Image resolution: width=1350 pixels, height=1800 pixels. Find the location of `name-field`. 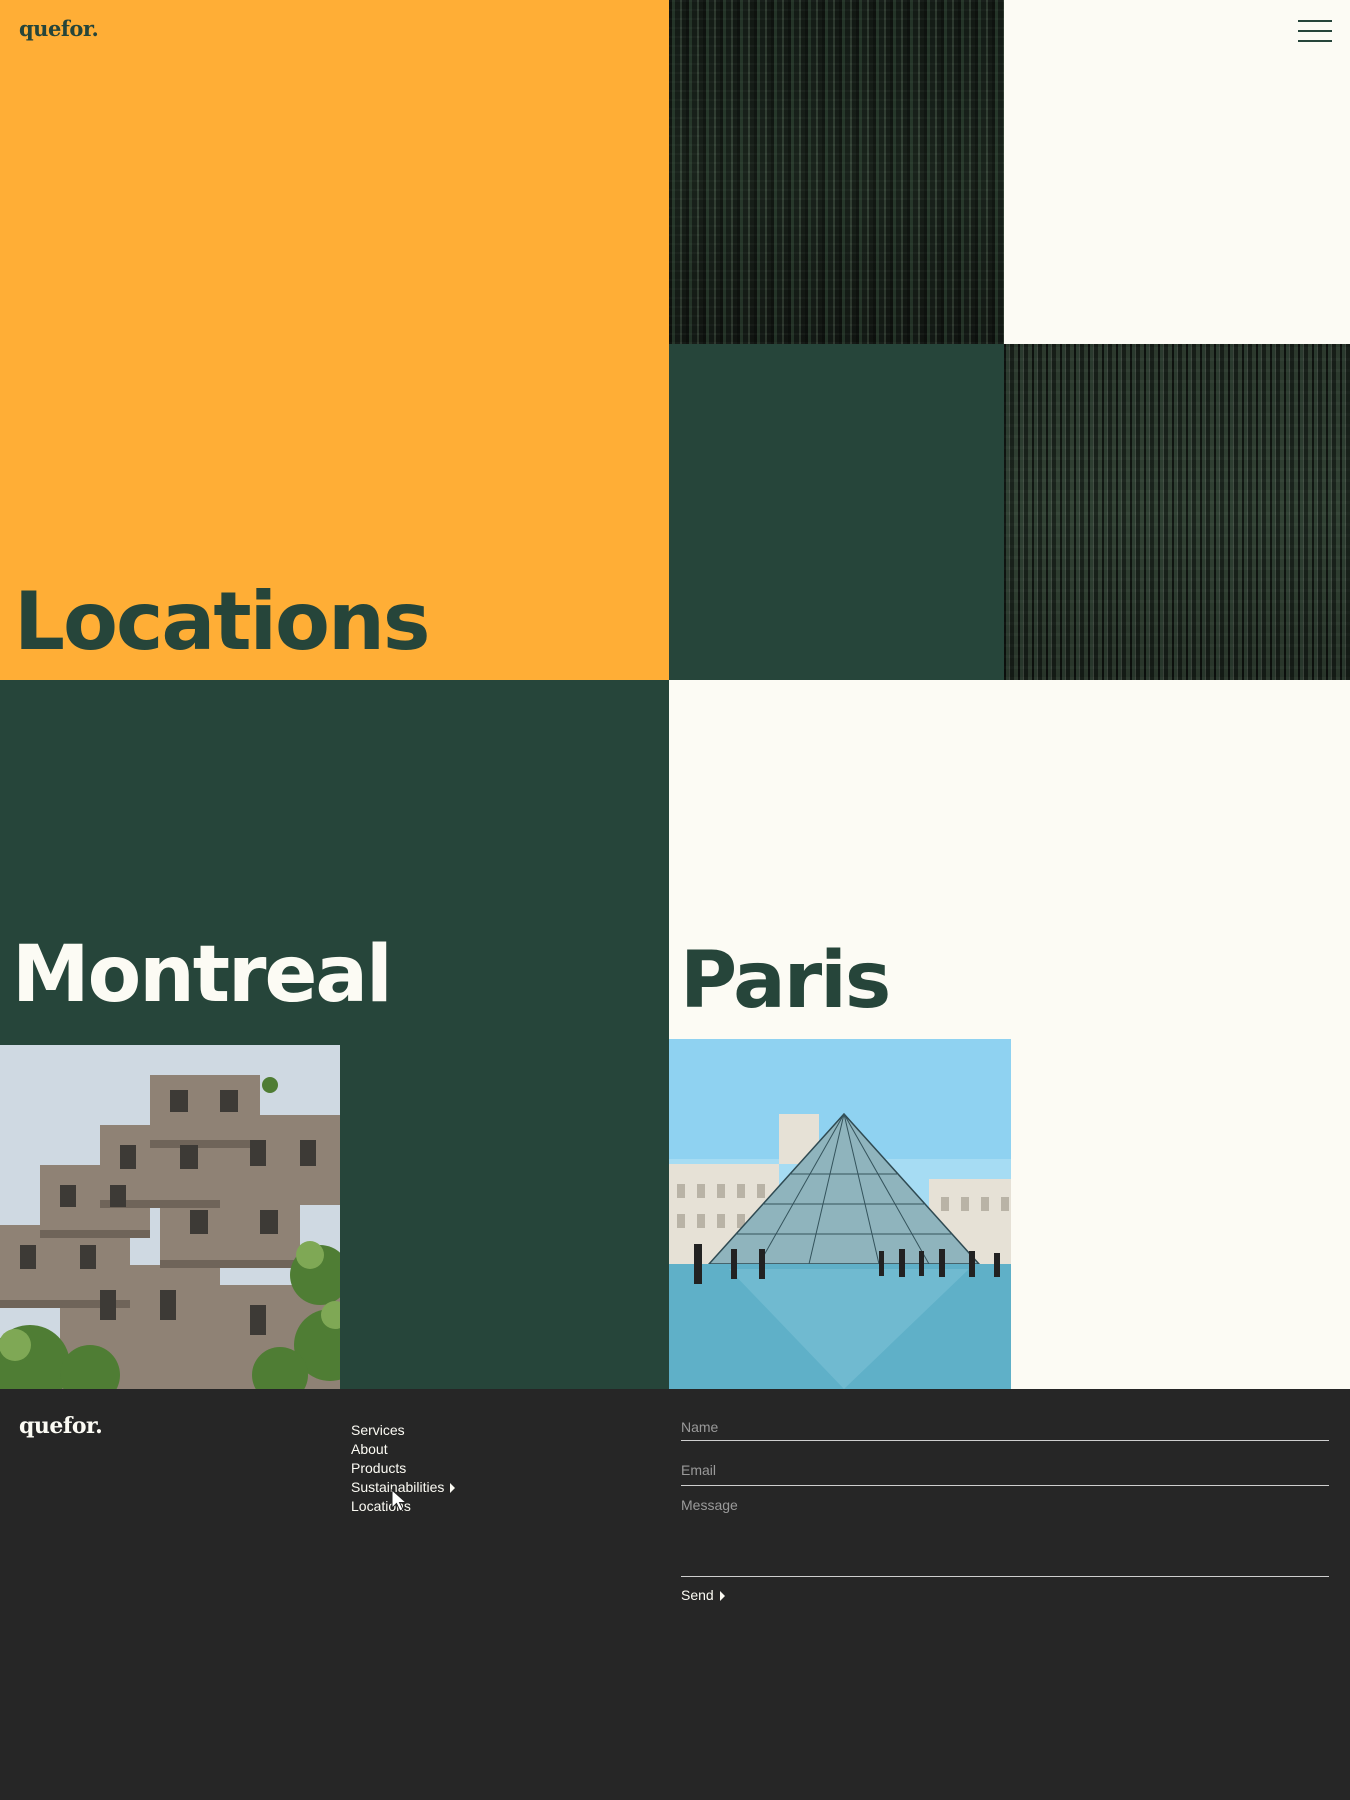

name-field is located at coordinates (1005, 1427).